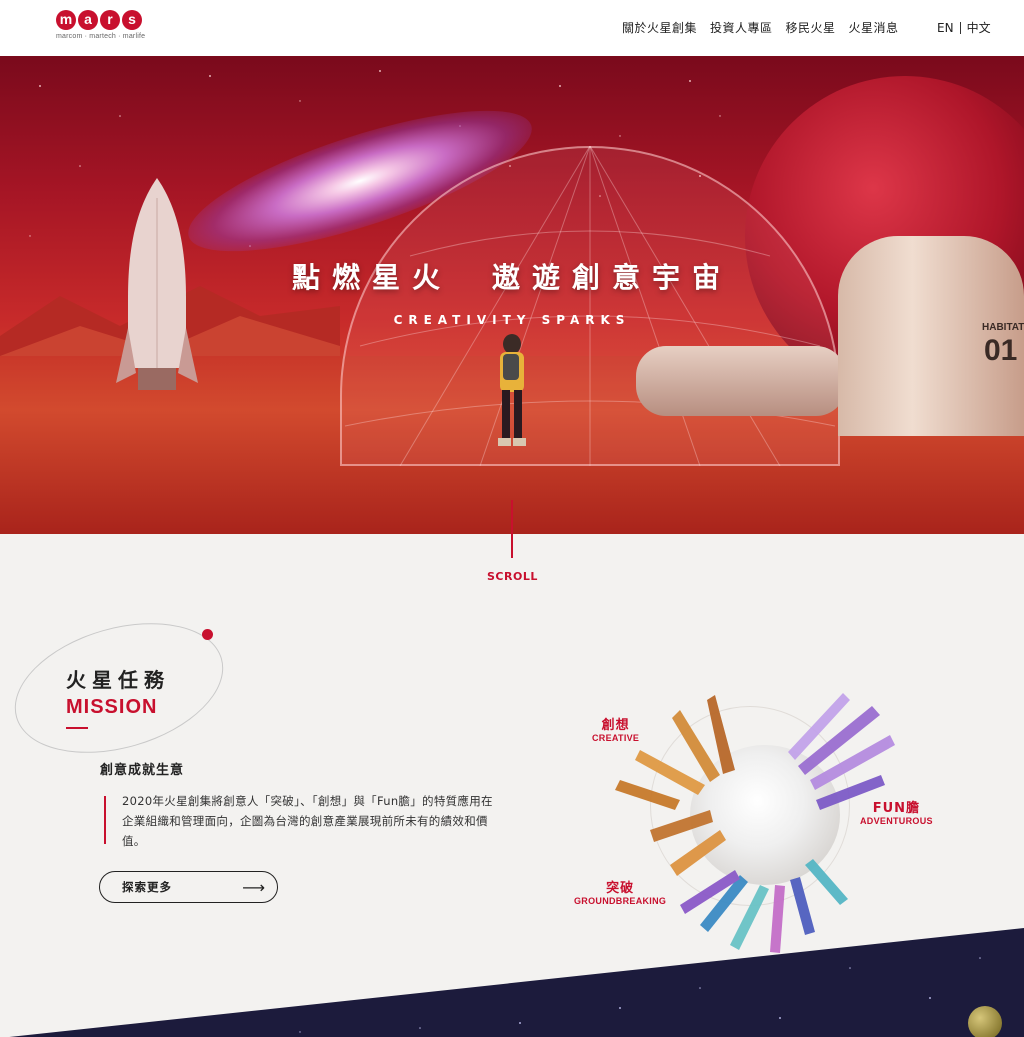 Image resolution: width=1024 pixels, height=1037 pixels. What do you see at coordinates (512, 529) in the screenshot?
I see `scroll-line` at bounding box center [512, 529].